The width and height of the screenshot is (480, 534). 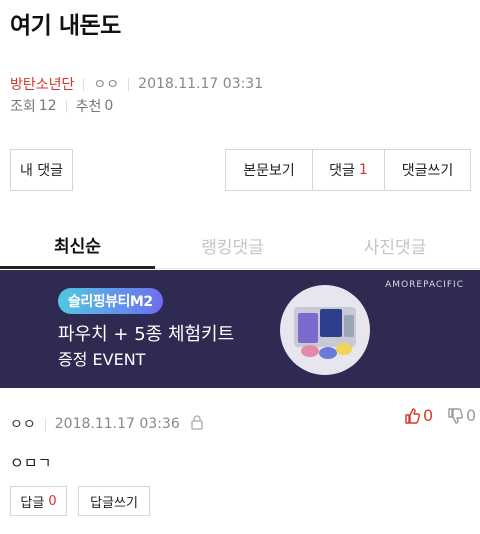 I want to click on post-meta: 방탄소년단 ㅇㅇ 2018.11.17 03:31, so click(x=136, y=84).